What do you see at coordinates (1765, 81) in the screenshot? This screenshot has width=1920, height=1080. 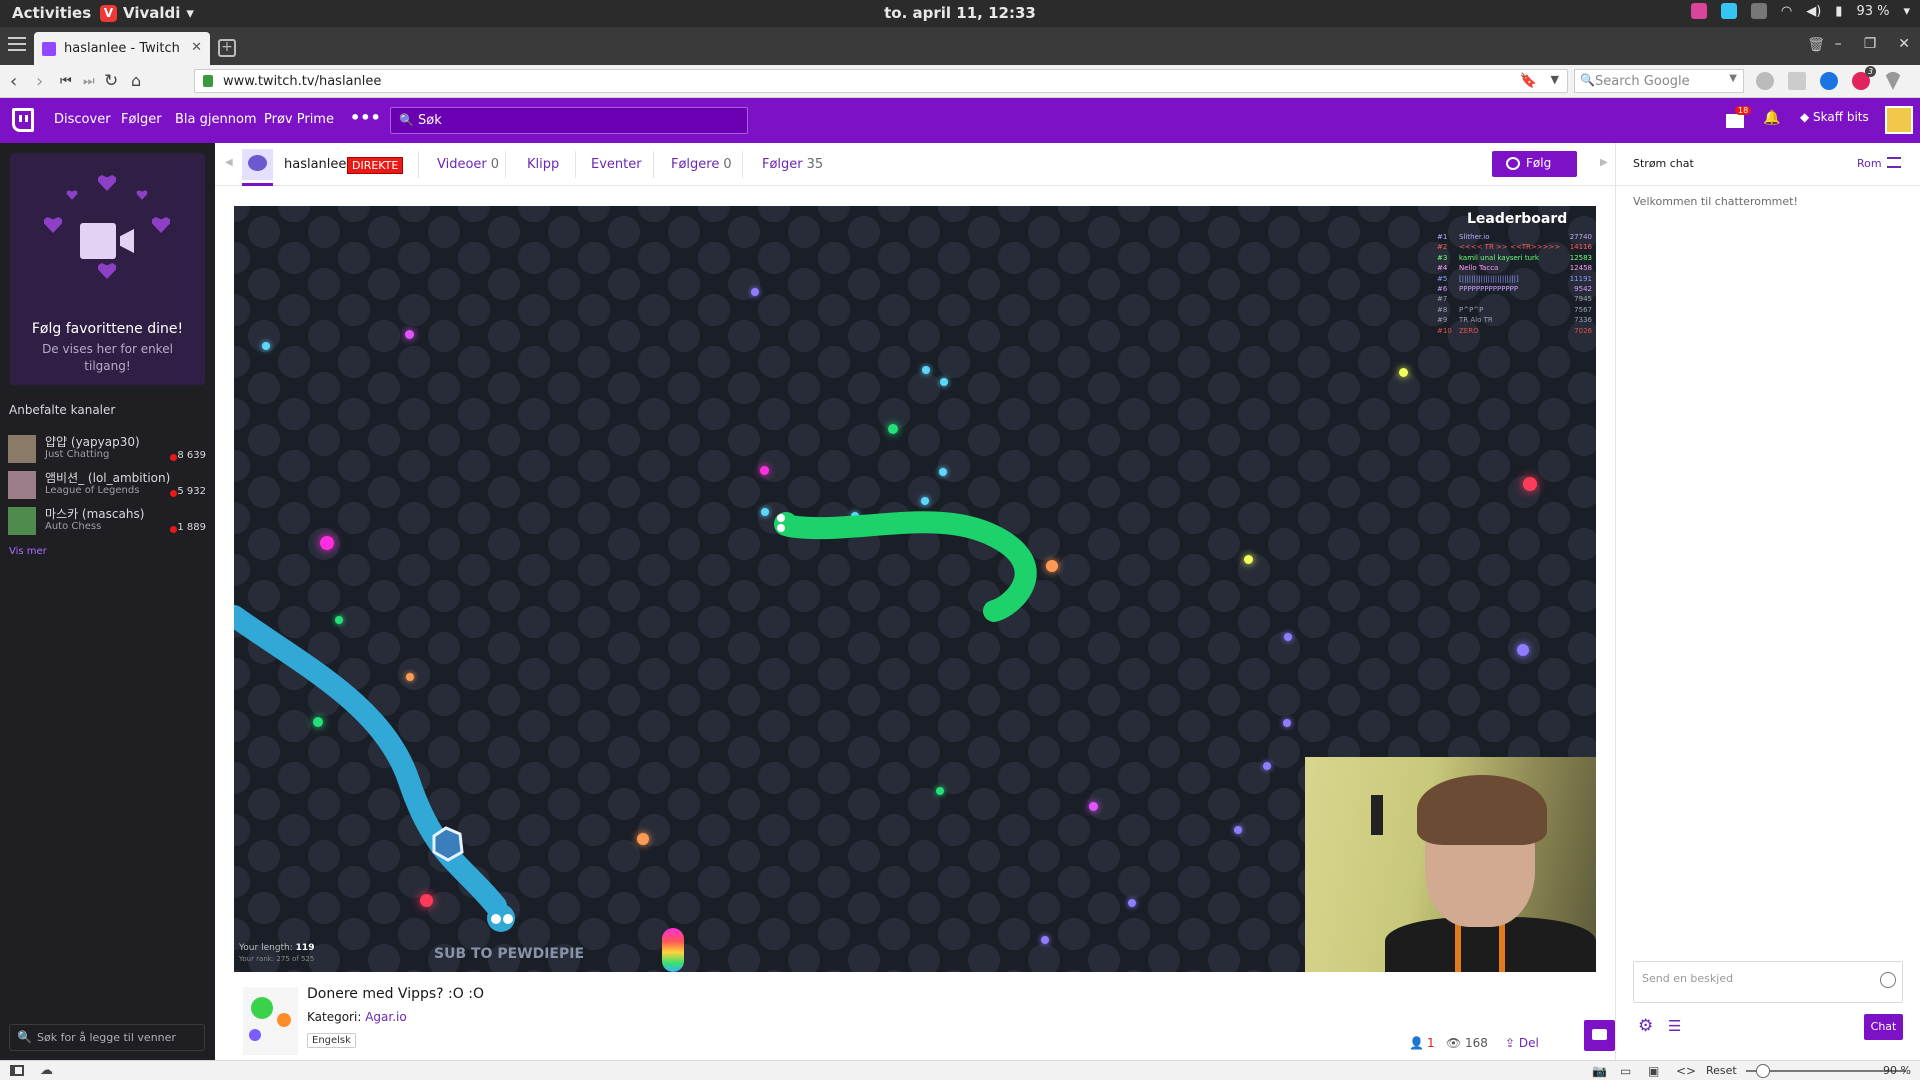 I see `profile-icon` at bounding box center [1765, 81].